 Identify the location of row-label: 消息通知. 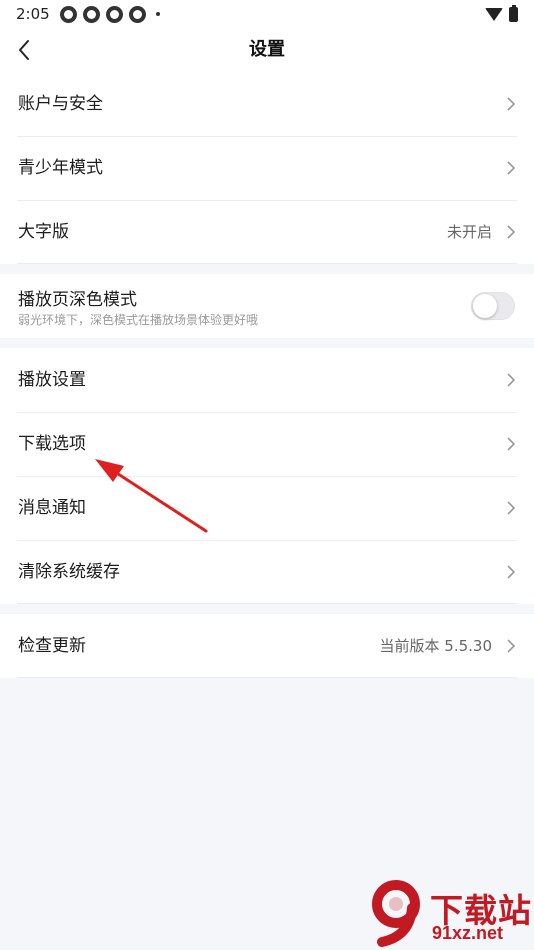
(52, 508).